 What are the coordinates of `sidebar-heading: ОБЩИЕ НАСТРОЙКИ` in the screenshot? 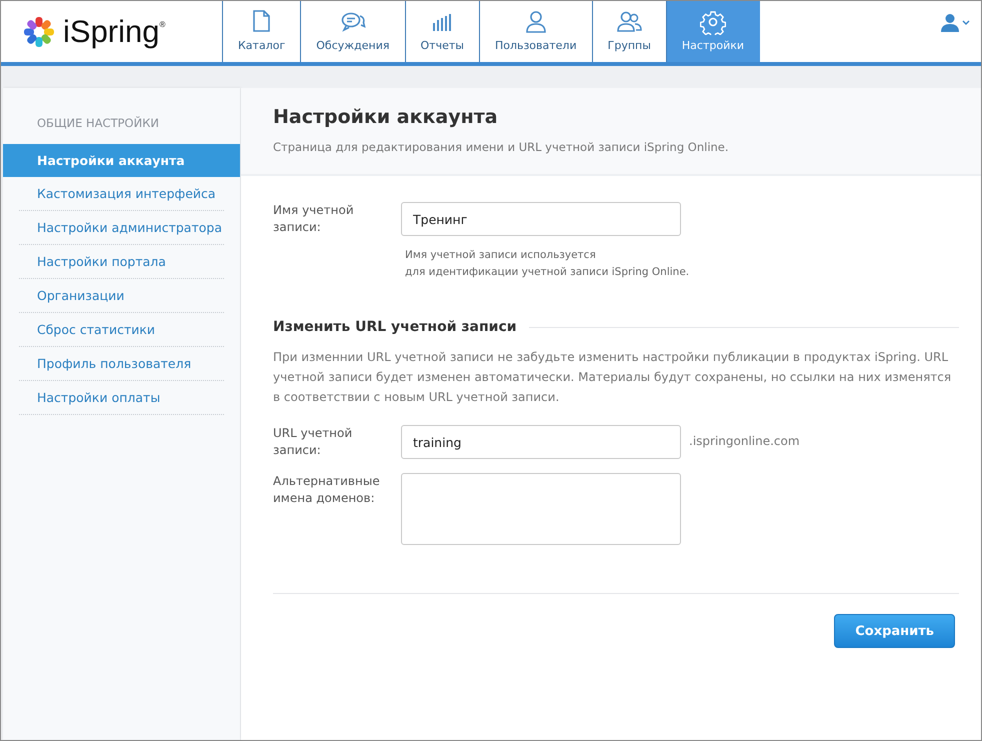 It's located at (98, 123).